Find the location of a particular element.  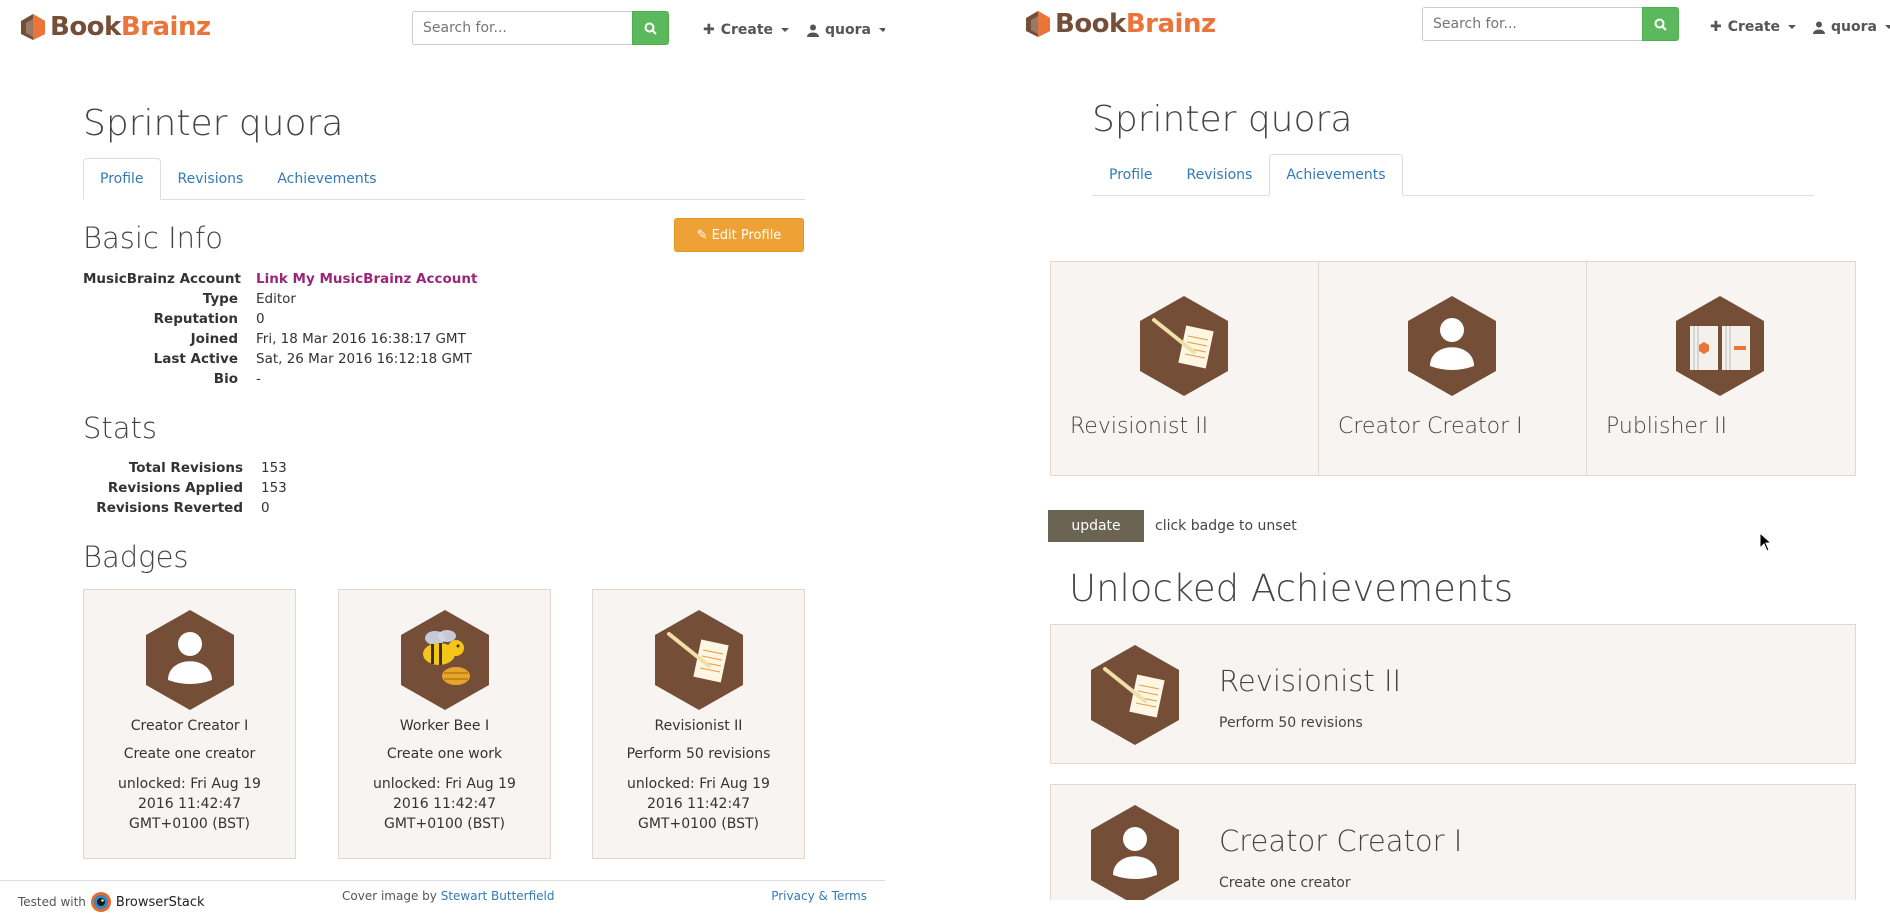

selected-badge-label: Creator Creator I is located at coordinates (1430, 426).